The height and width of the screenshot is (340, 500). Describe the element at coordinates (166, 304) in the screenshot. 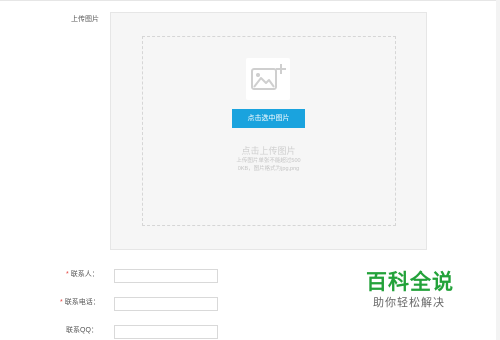

I see `contact-phone-input` at that location.